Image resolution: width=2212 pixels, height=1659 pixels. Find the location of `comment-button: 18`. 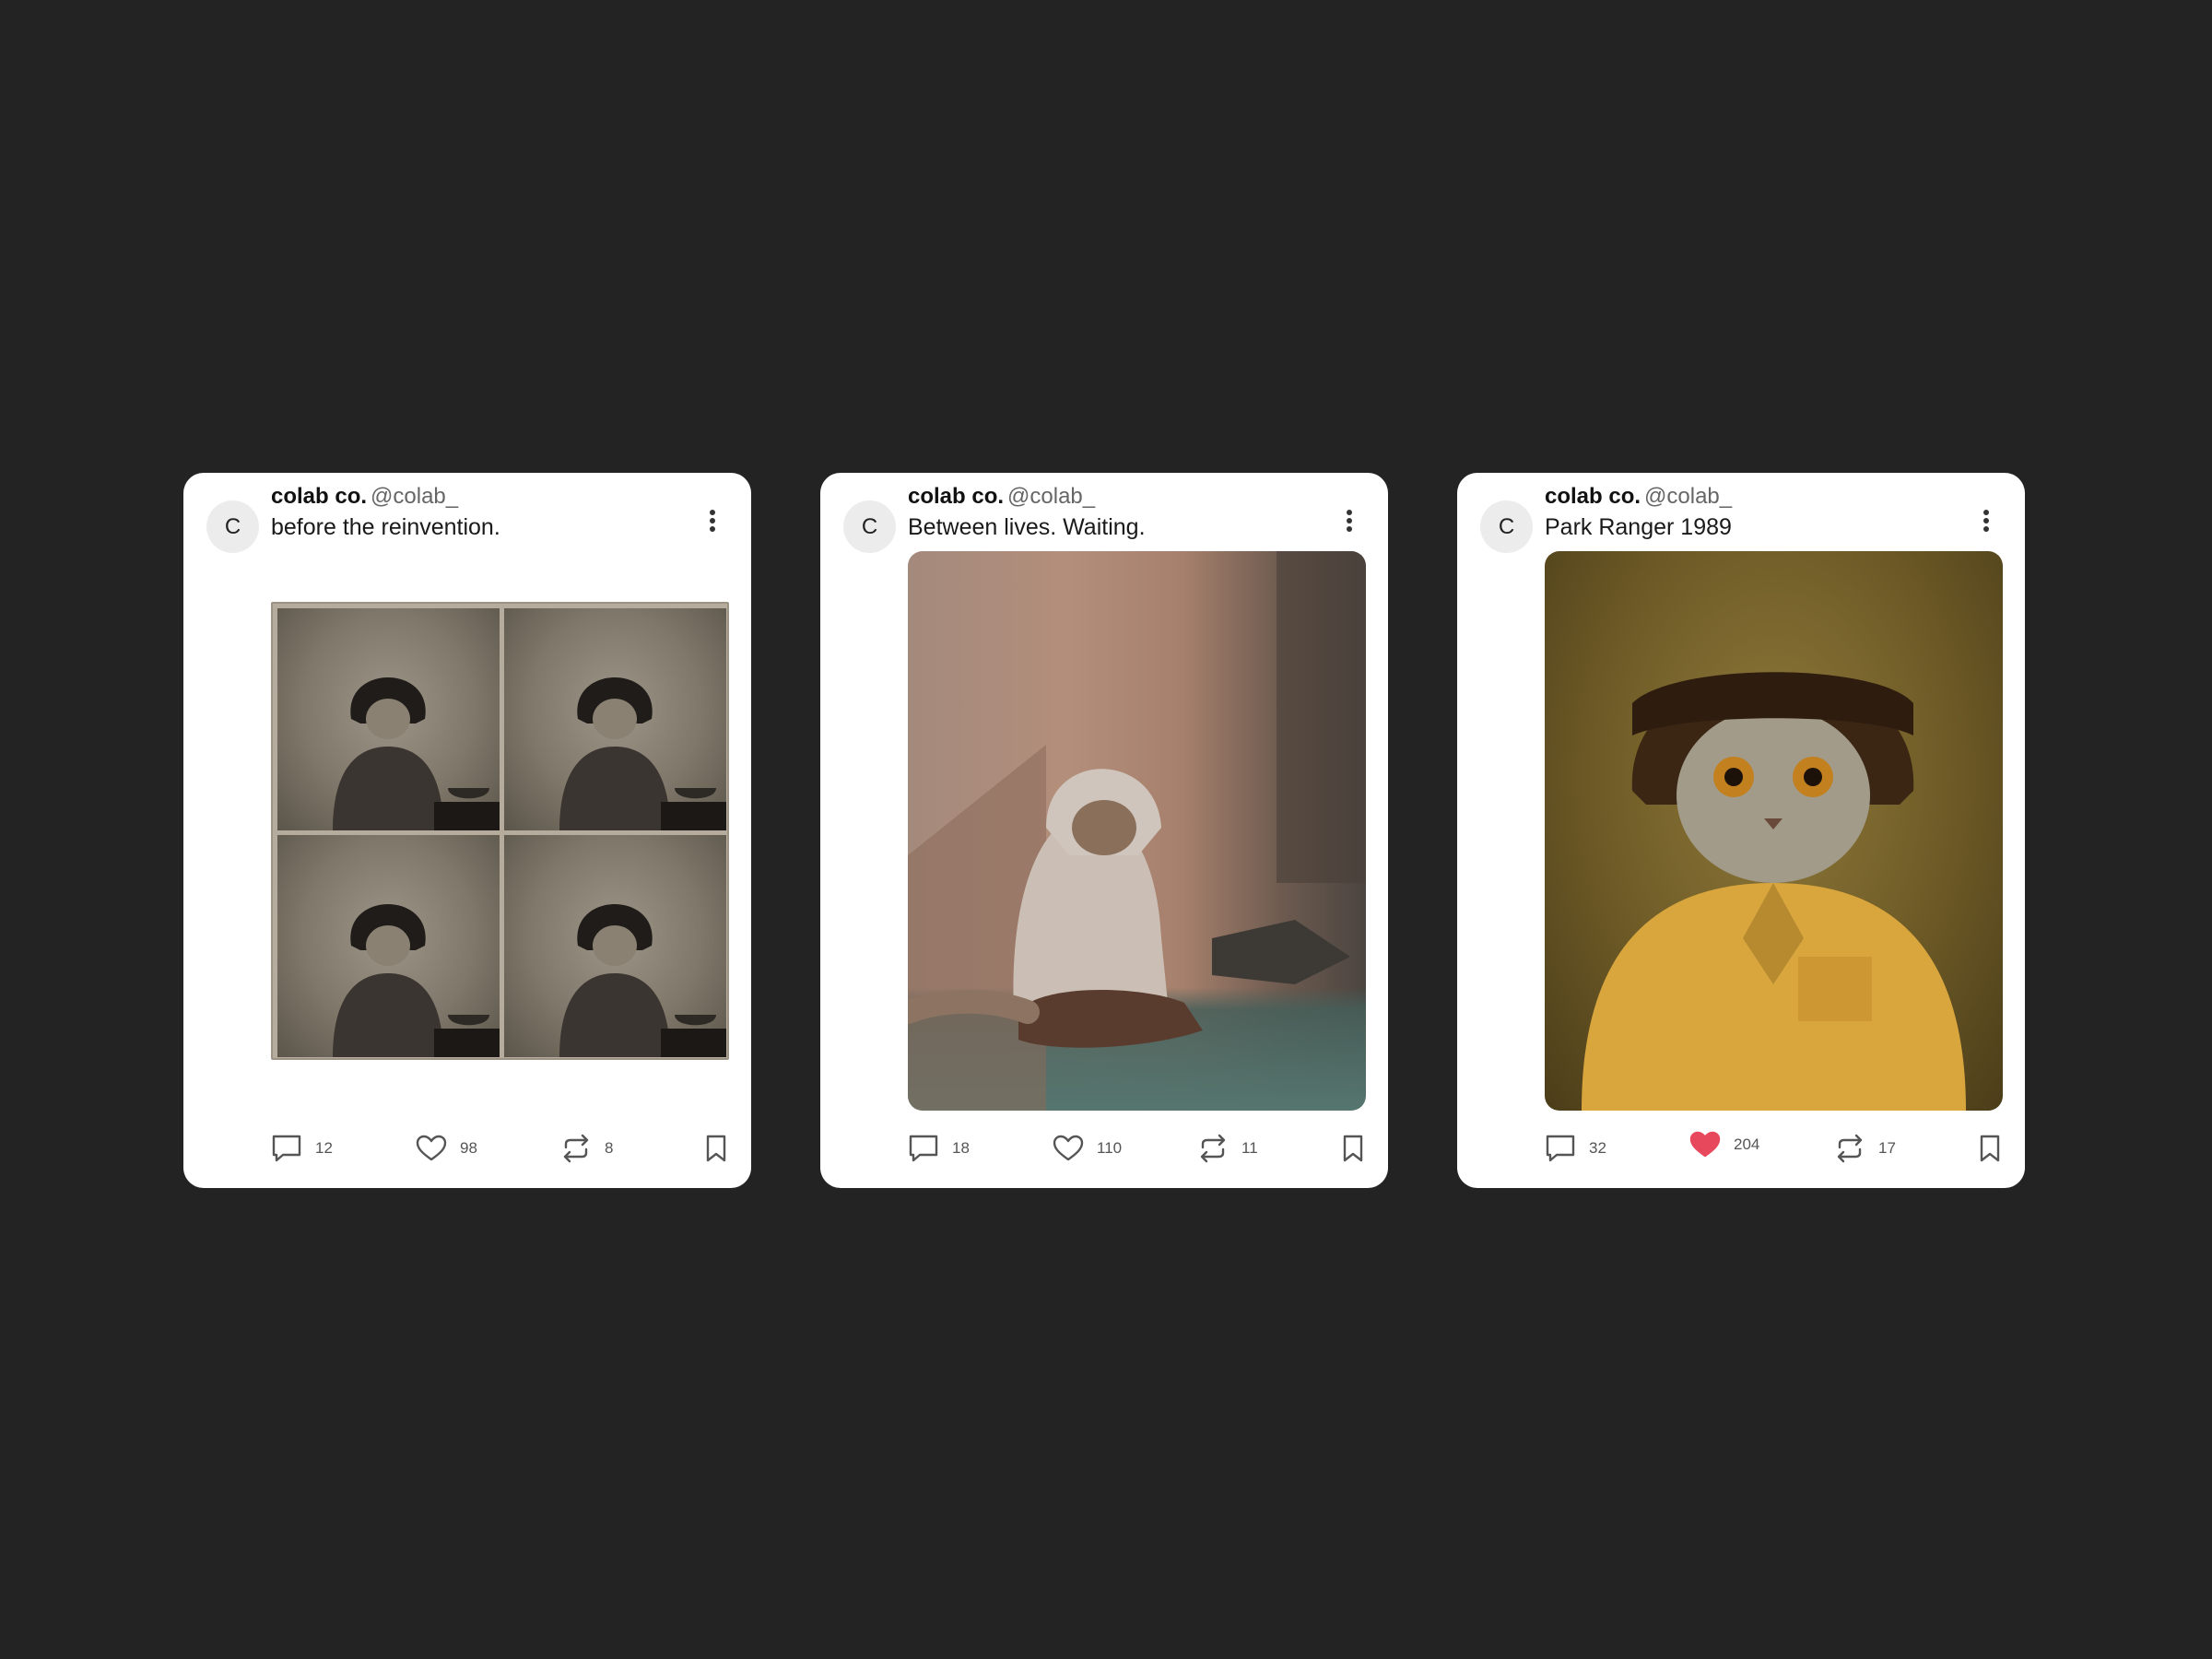

comment-button: 18 is located at coordinates (939, 1148).